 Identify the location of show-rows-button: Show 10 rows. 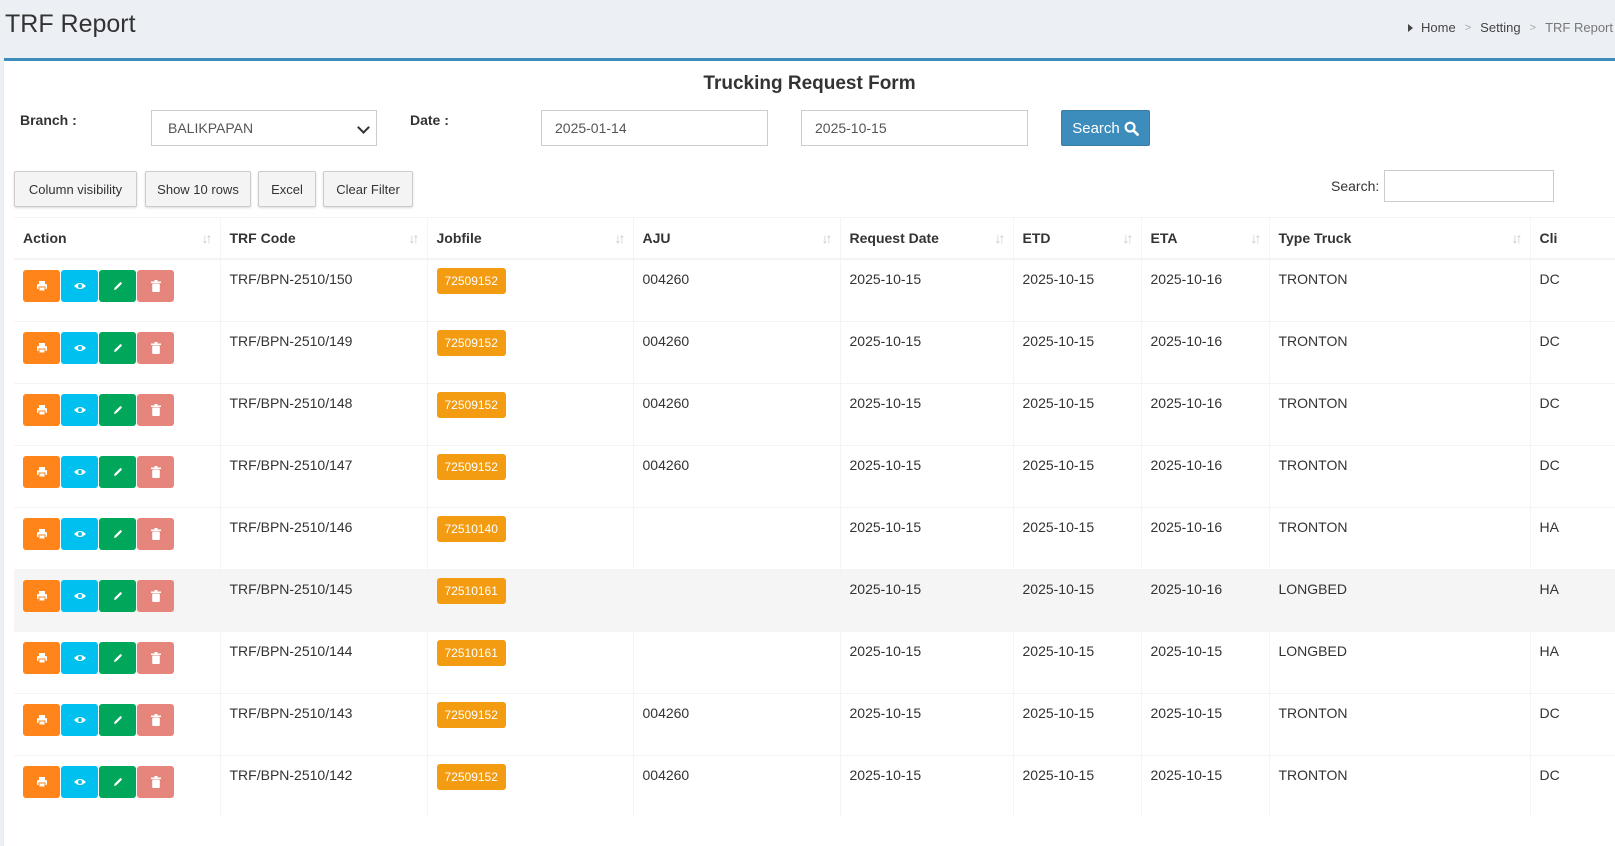
(198, 189).